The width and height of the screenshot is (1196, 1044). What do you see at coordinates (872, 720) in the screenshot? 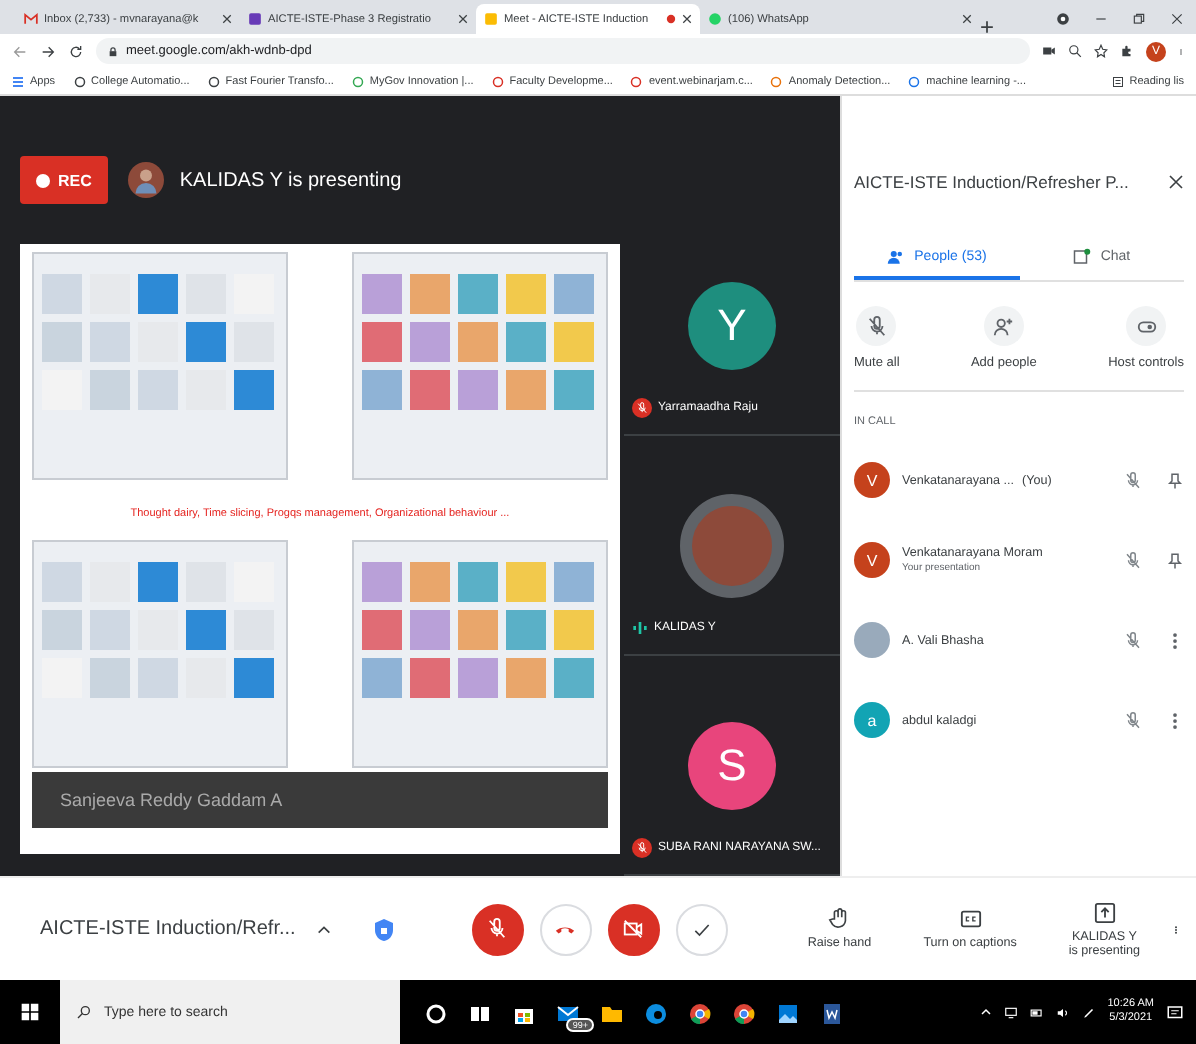
I see `participant-avatar: a` at bounding box center [872, 720].